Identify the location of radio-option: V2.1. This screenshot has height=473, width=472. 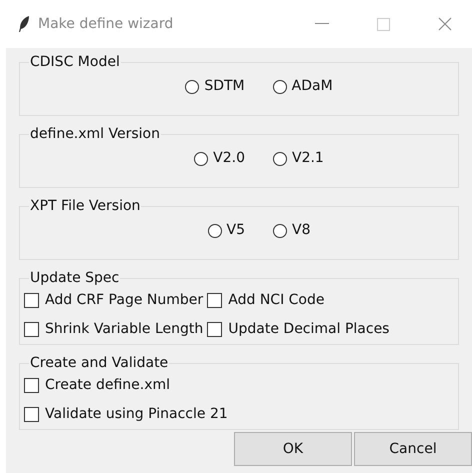
(298, 158).